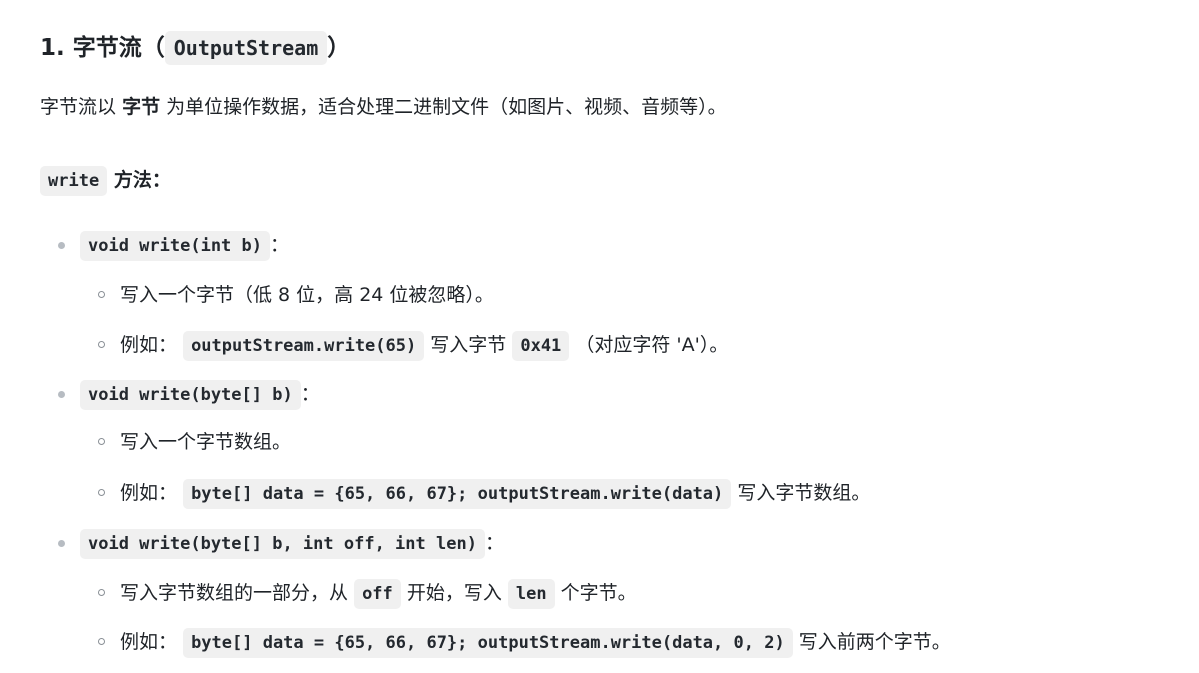 The image size is (1199, 673). I want to click on heading-close-paren: ）, so click(339, 48).